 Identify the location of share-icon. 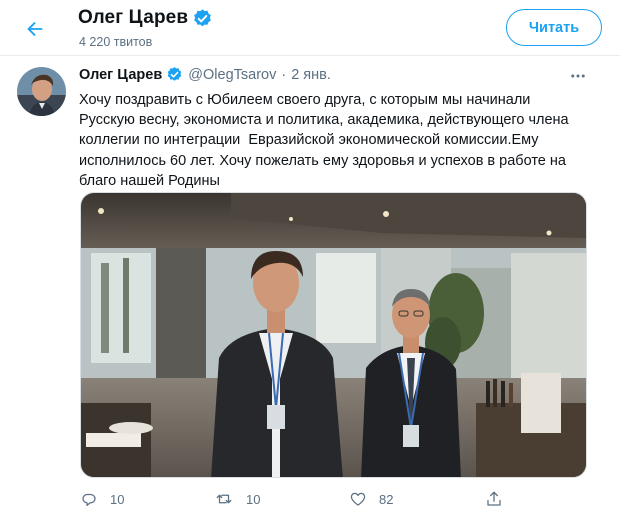
(494, 498).